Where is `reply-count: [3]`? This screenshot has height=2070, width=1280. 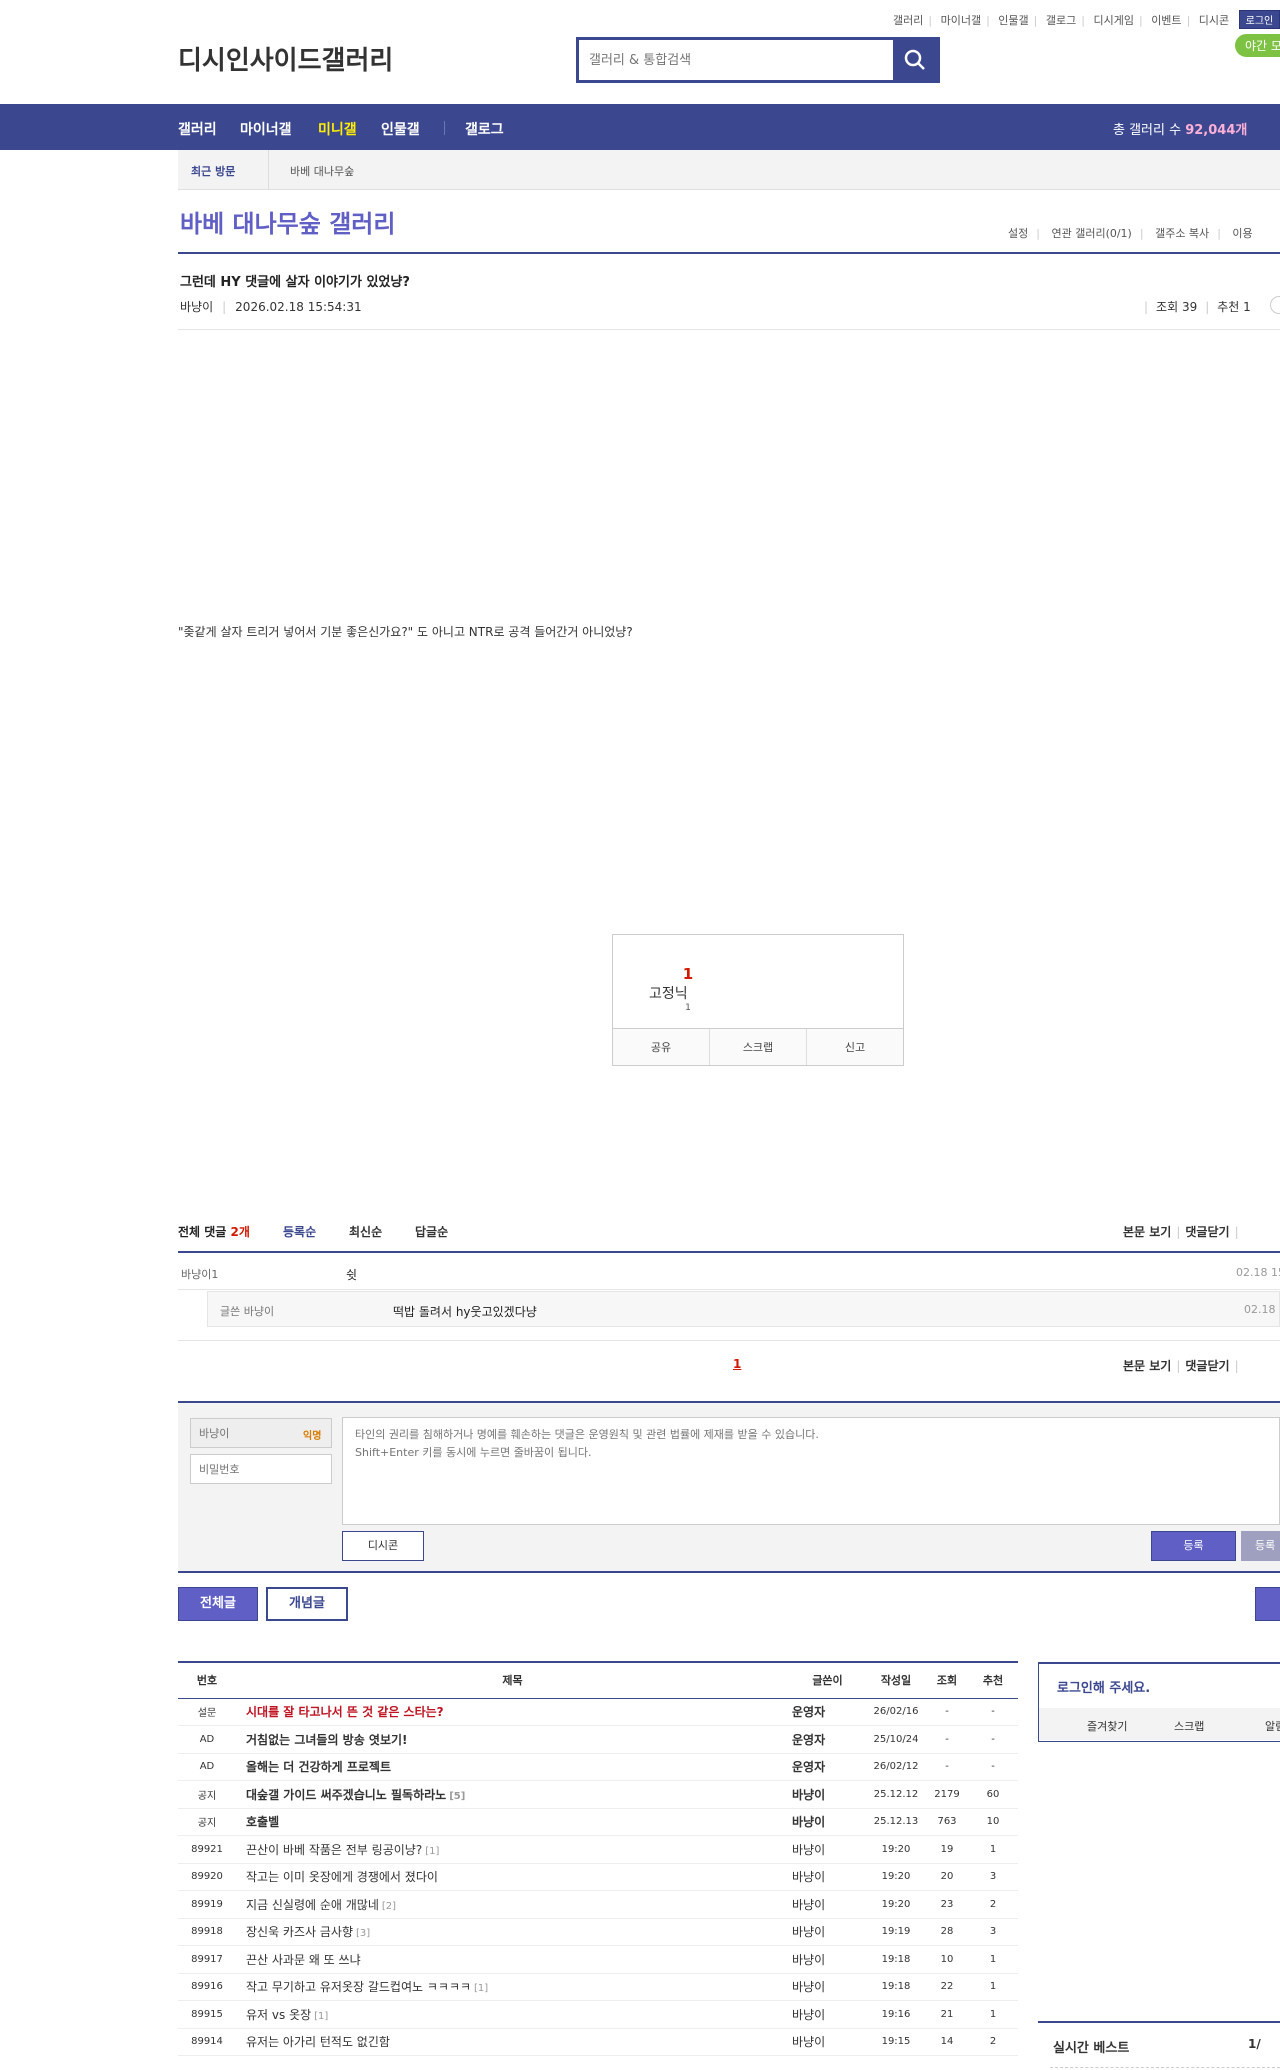 reply-count: [3] is located at coordinates (363, 1933).